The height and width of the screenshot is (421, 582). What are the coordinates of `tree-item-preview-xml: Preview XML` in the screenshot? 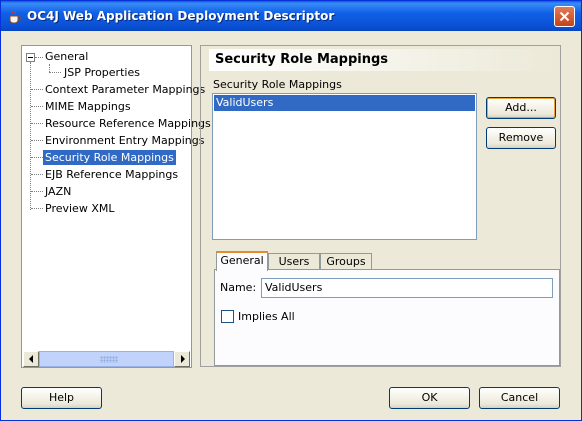 It's located at (79, 208).